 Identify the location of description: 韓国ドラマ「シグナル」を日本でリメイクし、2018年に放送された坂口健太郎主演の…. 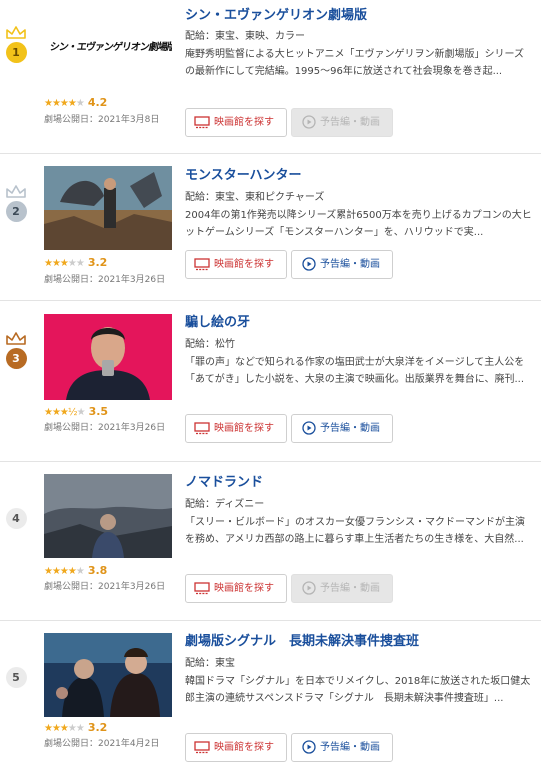
(358, 690).